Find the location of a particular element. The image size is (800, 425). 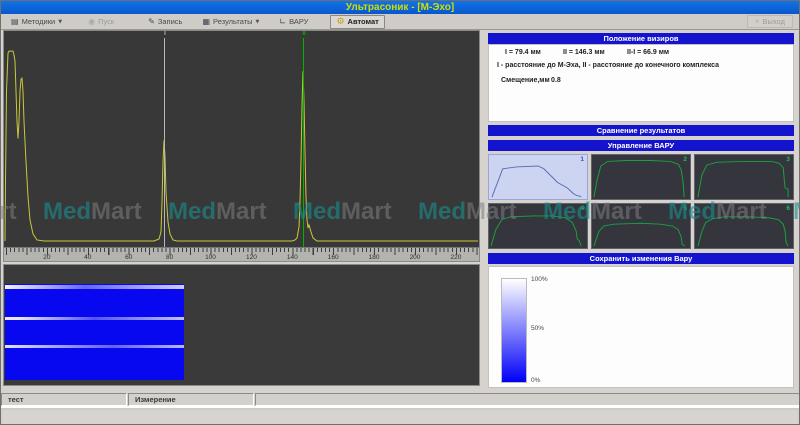

record-icon: ✎ is located at coordinates (151, 21).